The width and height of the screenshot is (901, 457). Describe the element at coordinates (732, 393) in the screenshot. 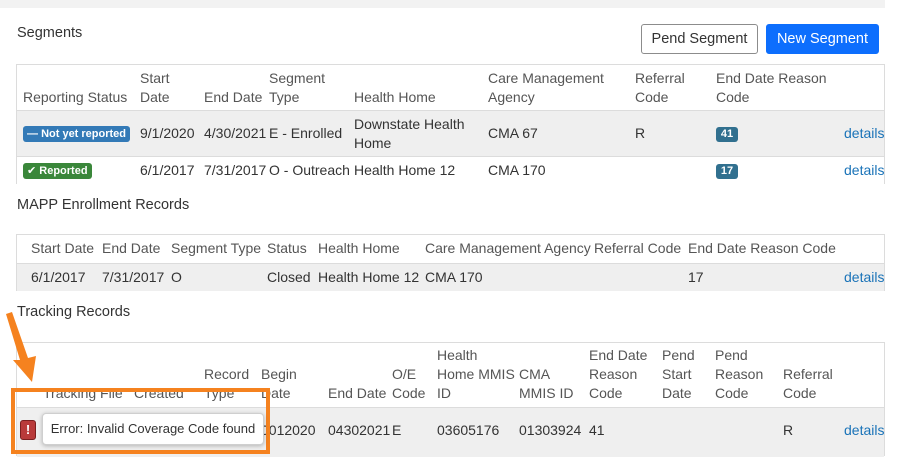

I see `col-pend-reason-3: Code` at that location.